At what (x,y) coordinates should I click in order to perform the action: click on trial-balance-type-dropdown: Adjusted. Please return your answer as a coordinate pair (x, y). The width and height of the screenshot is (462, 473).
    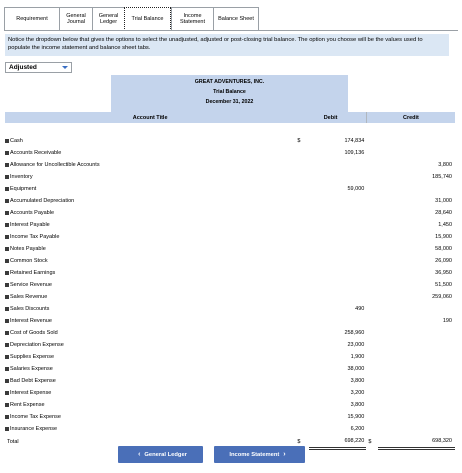
    Looking at the image, I should click on (38, 67).